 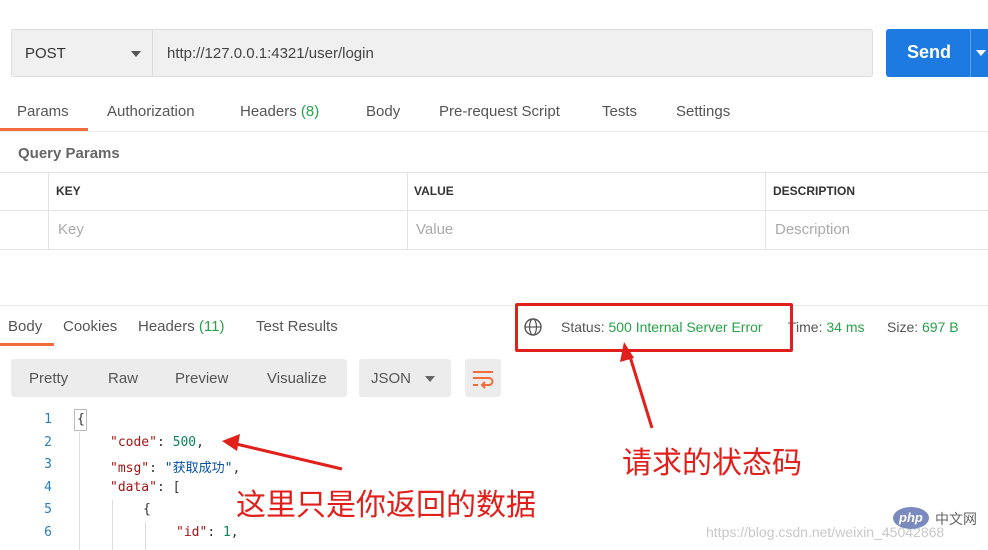 What do you see at coordinates (386, 505) in the screenshot?
I see `data-annotation: 这里只是你返回的数据` at bounding box center [386, 505].